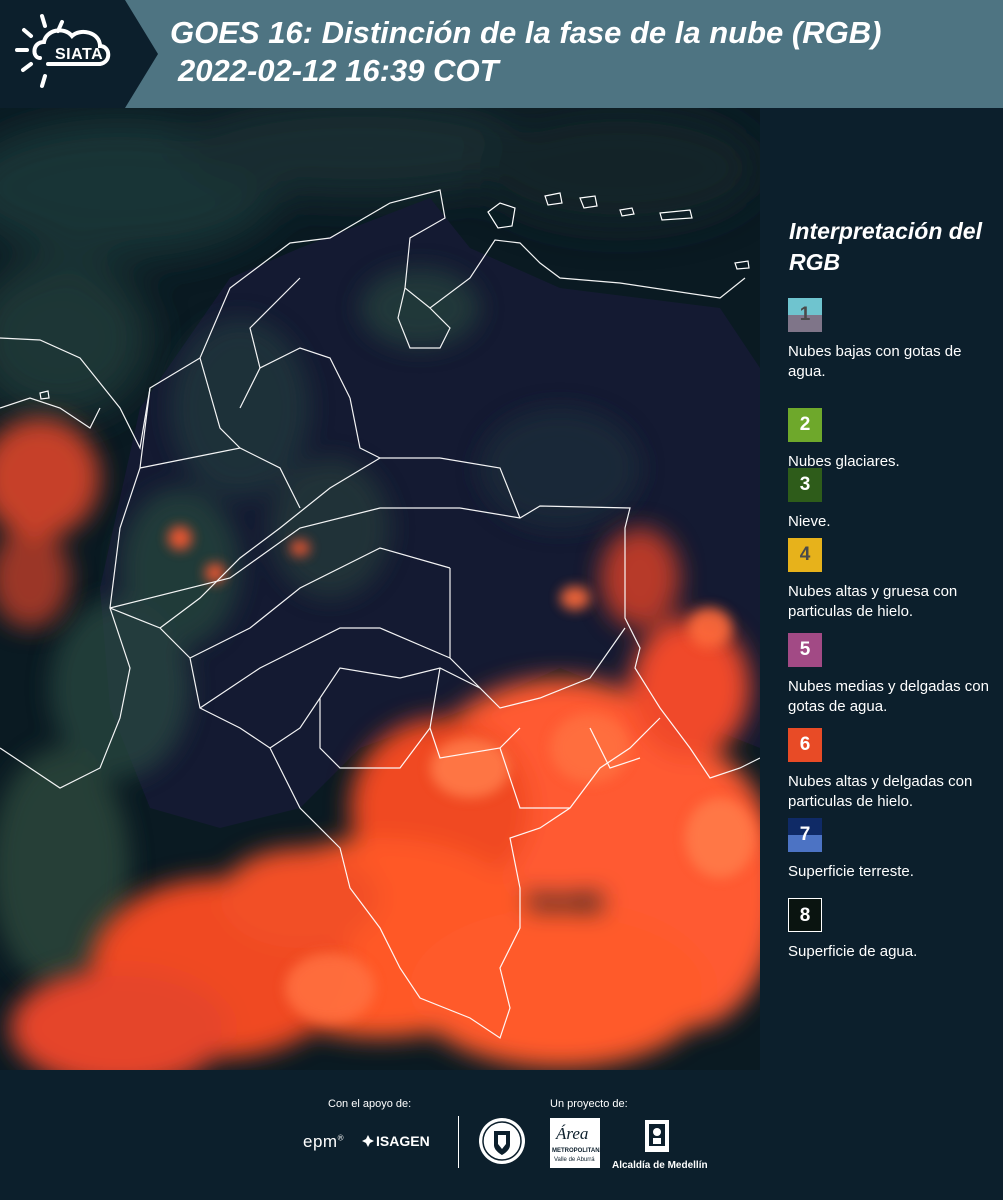 This screenshot has width=1003, height=1200. What do you see at coordinates (875, 361) in the screenshot?
I see `legend-label-1: Nubes bajas con gotas de agua.` at bounding box center [875, 361].